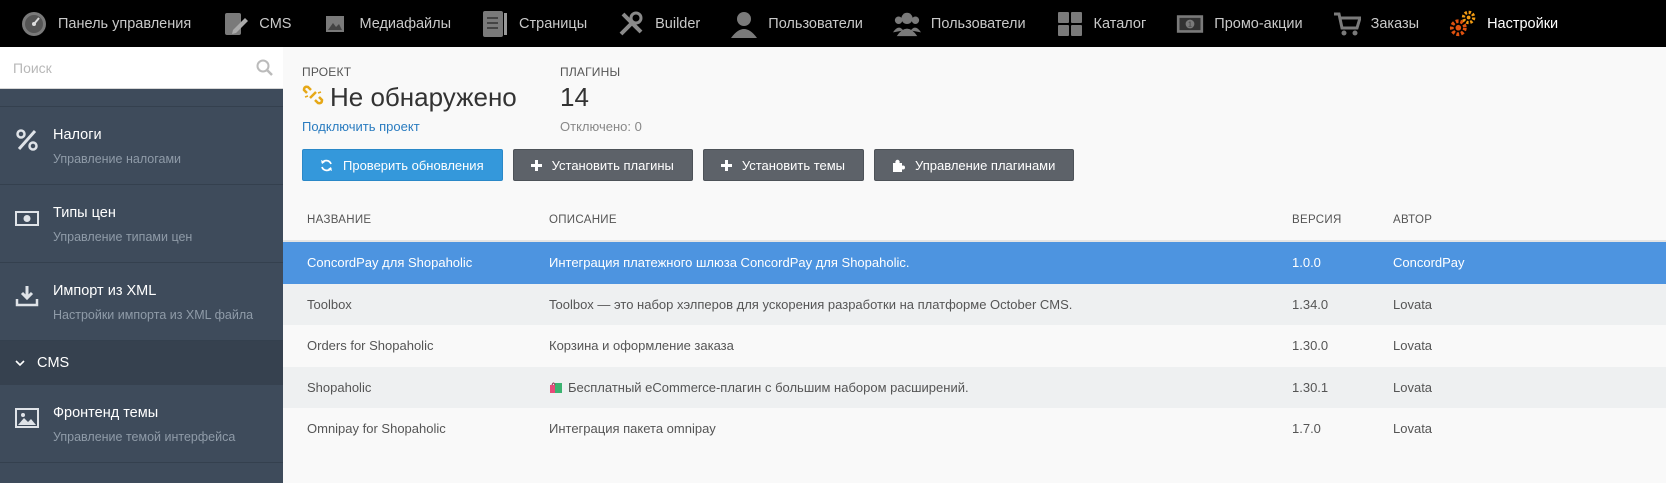 The height and width of the screenshot is (483, 1666). Describe the element at coordinates (27, 418) in the screenshot. I see `picture-icon` at that location.